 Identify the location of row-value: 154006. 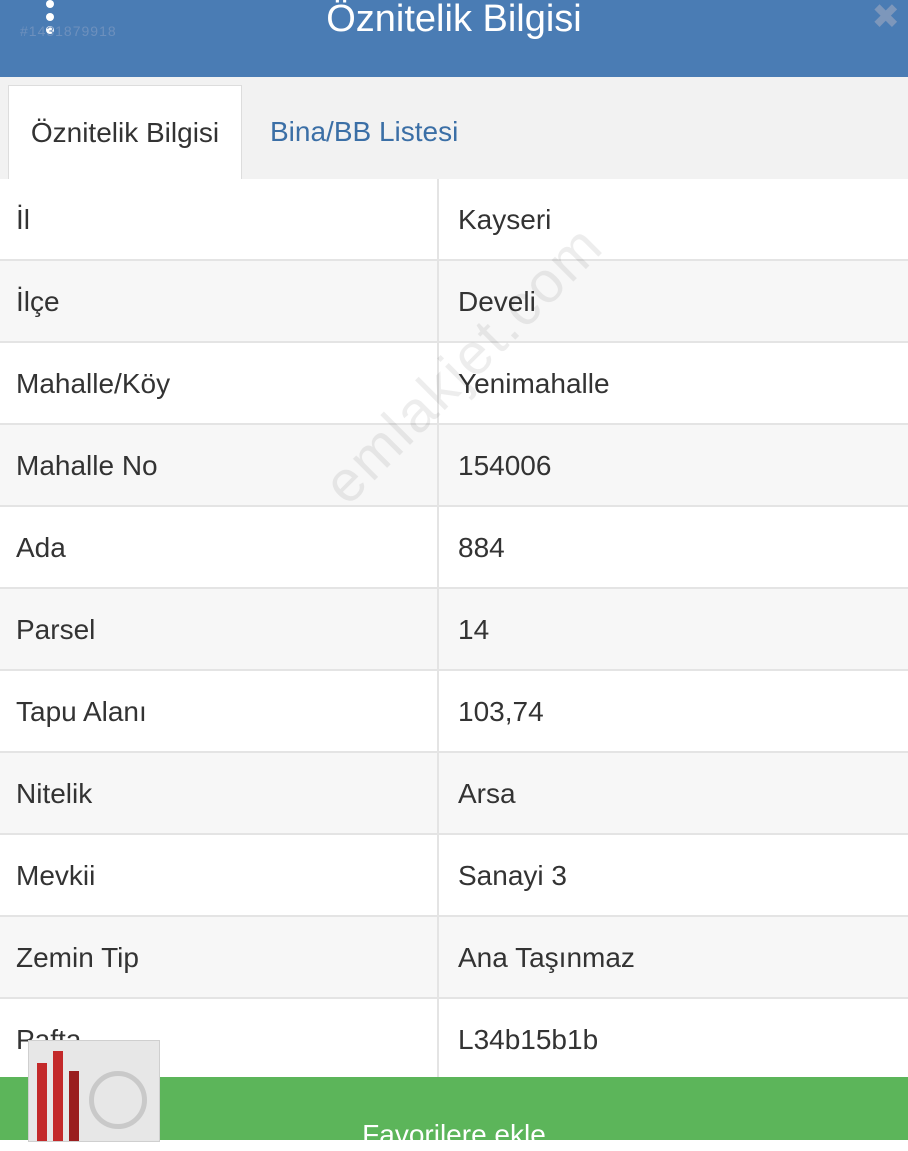
(505, 465).